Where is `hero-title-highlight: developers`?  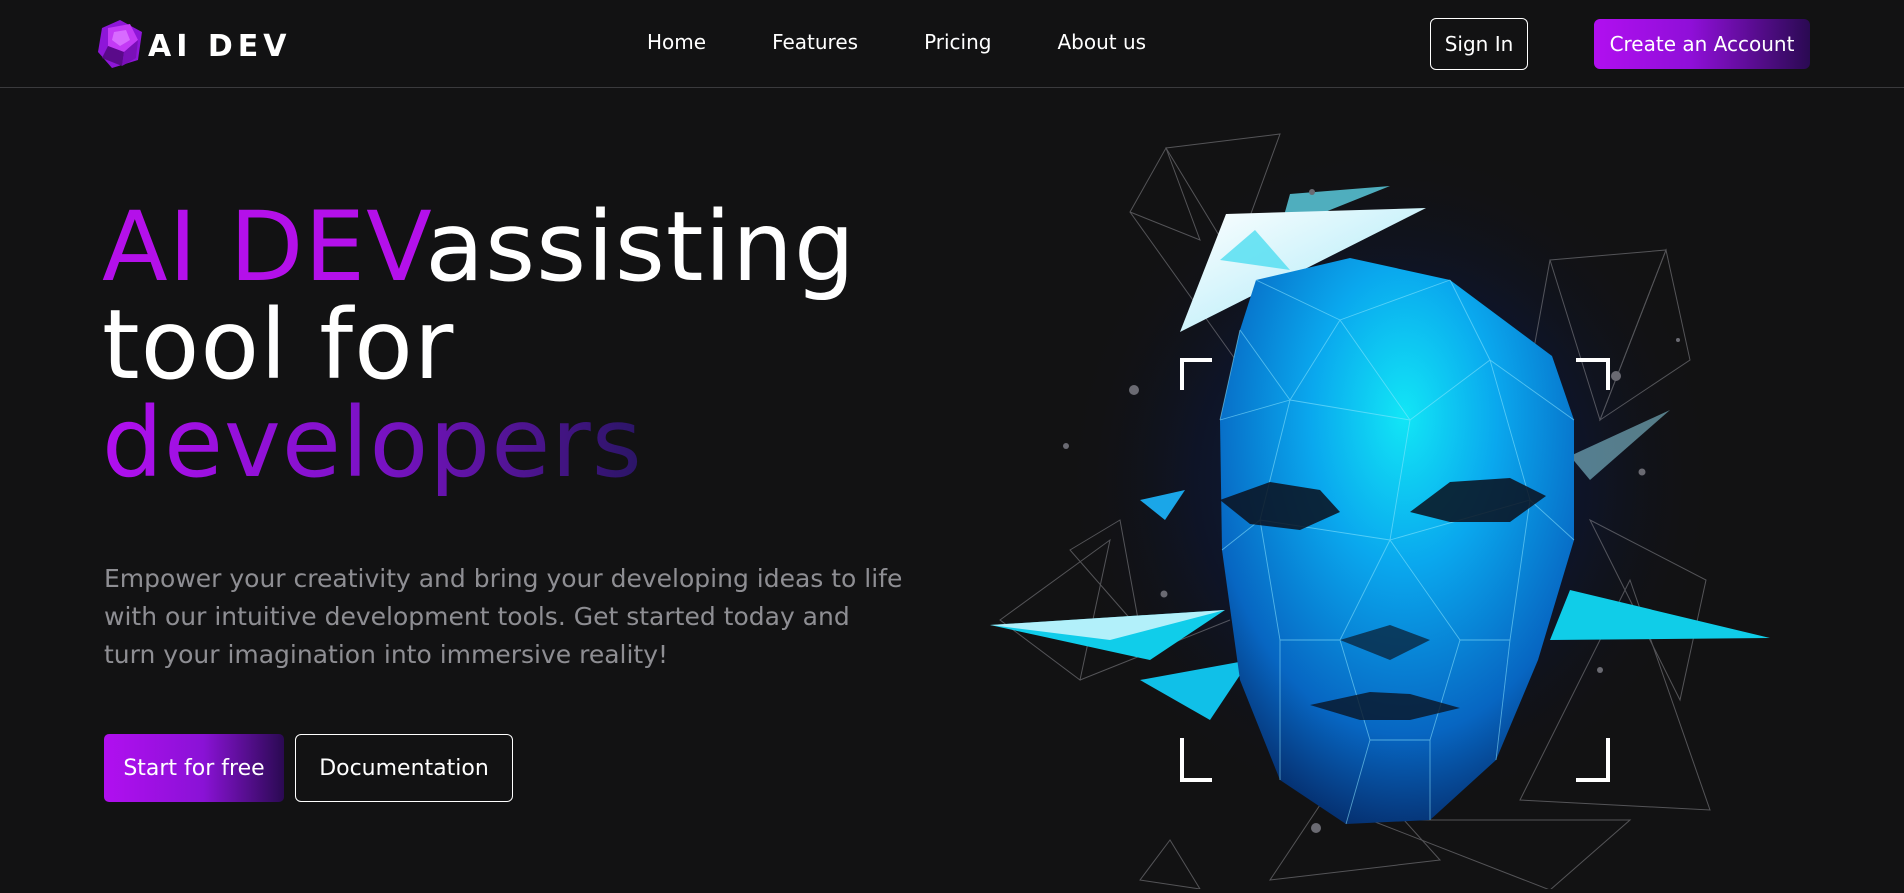
hero-title-highlight: developers is located at coordinates (372, 443).